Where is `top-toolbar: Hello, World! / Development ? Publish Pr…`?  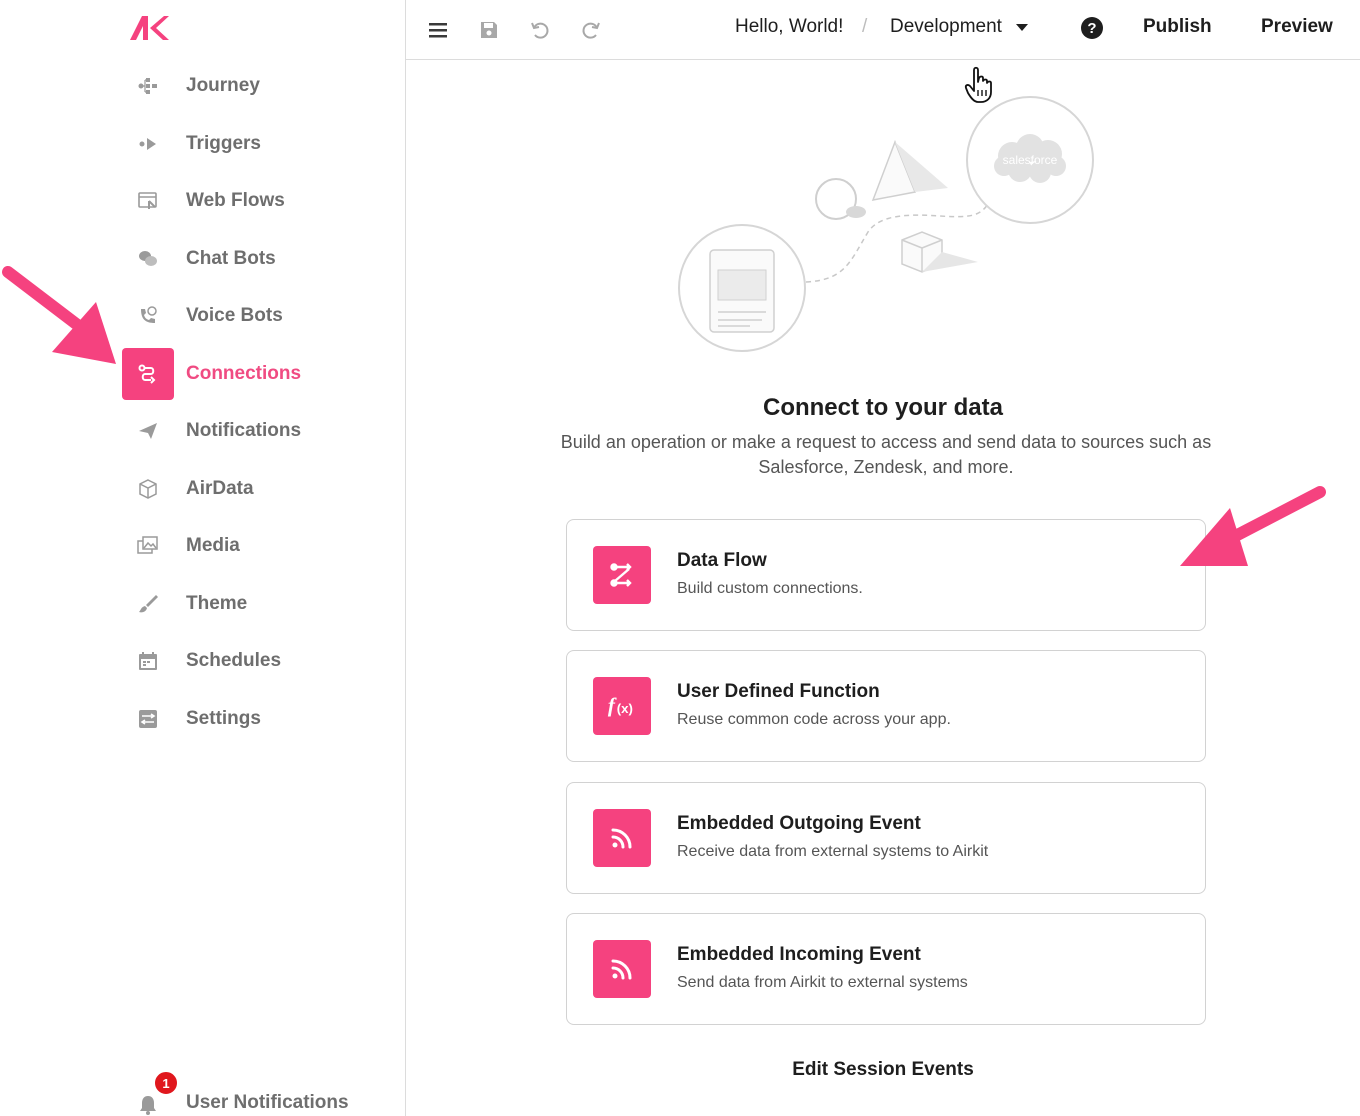 top-toolbar: Hello, World! / Development ? Publish Pr… is located at coordinates (883, 30).